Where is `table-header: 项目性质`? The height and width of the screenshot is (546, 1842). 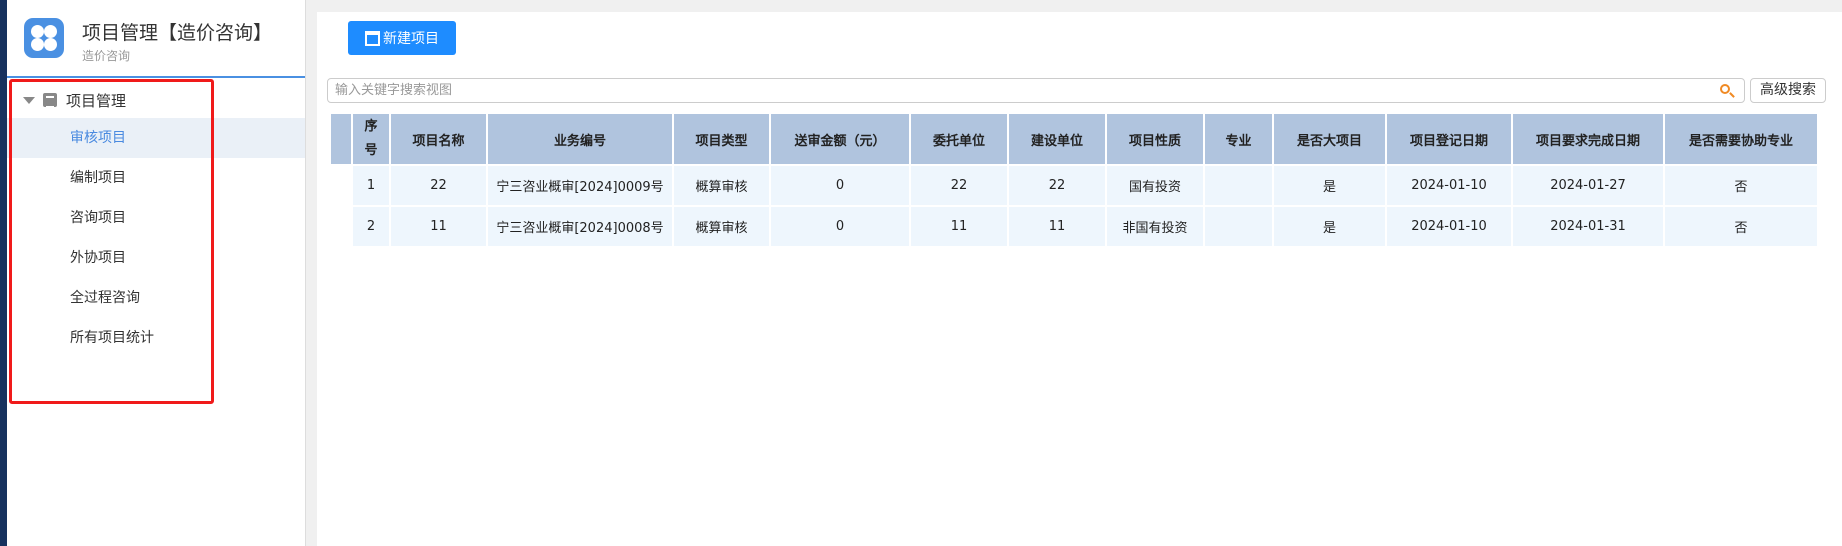
table-header: 项目性质 is located at coordinates (1155, 140).